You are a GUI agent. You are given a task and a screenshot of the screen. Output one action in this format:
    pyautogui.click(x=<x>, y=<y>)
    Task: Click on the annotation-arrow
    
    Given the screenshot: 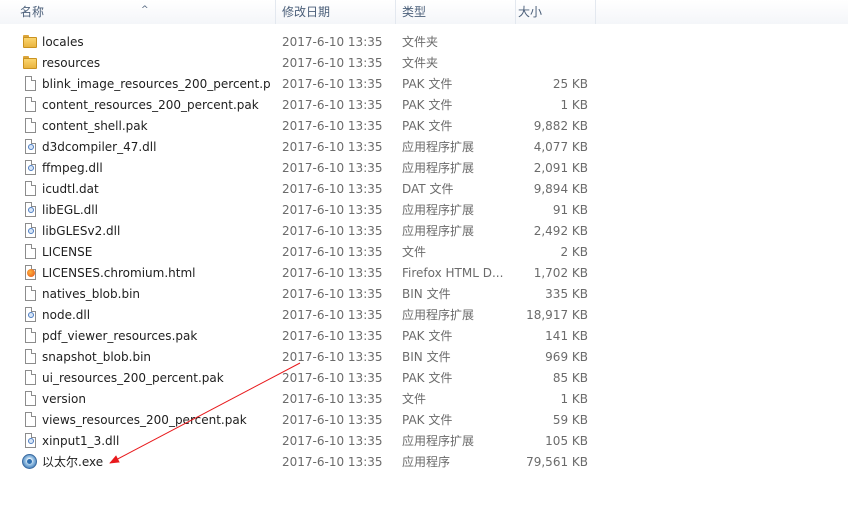 What is the action you would take?
    pyautogui.click(x=205, y=413)
    